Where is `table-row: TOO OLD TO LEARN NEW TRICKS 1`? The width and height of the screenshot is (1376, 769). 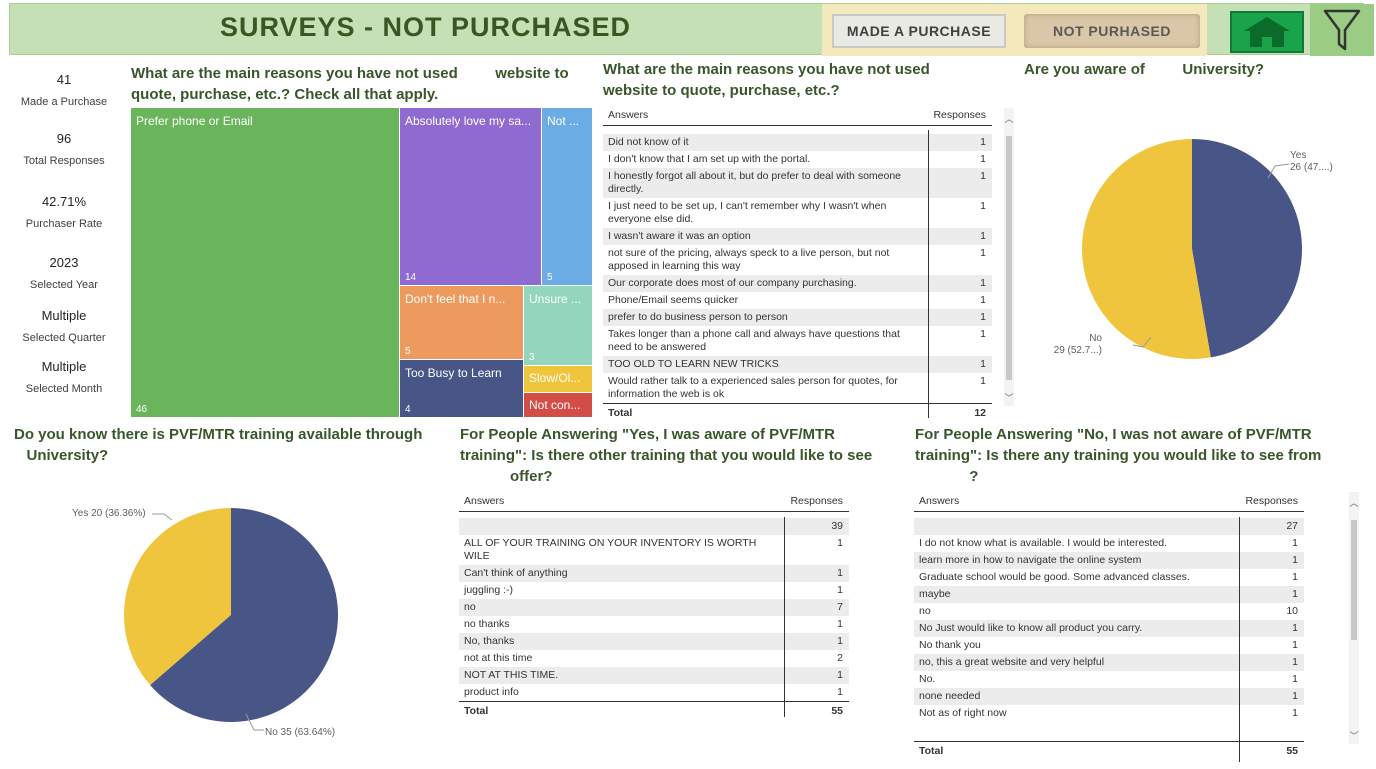 table-row: TOO OLD TO LEARN NEW TRICKS 1 is located at coordinates (797, 364).